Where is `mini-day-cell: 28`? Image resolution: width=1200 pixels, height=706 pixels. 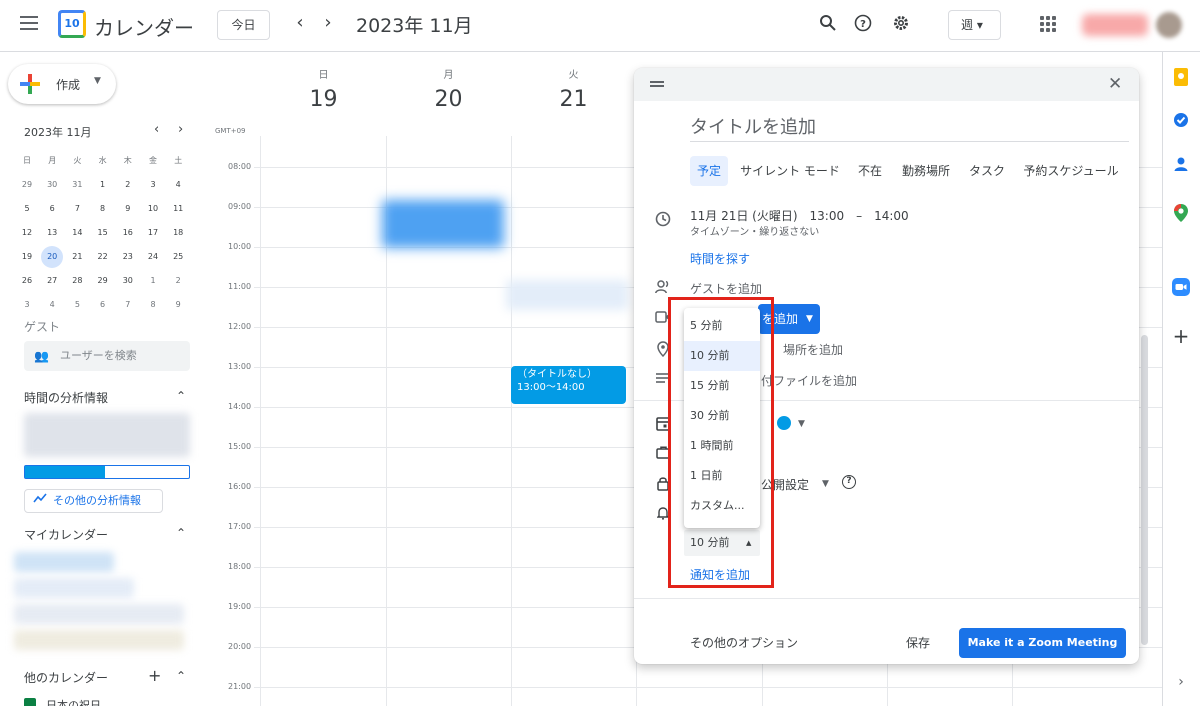 mini-day-cell: 28 is located at coordinates (77, 281).